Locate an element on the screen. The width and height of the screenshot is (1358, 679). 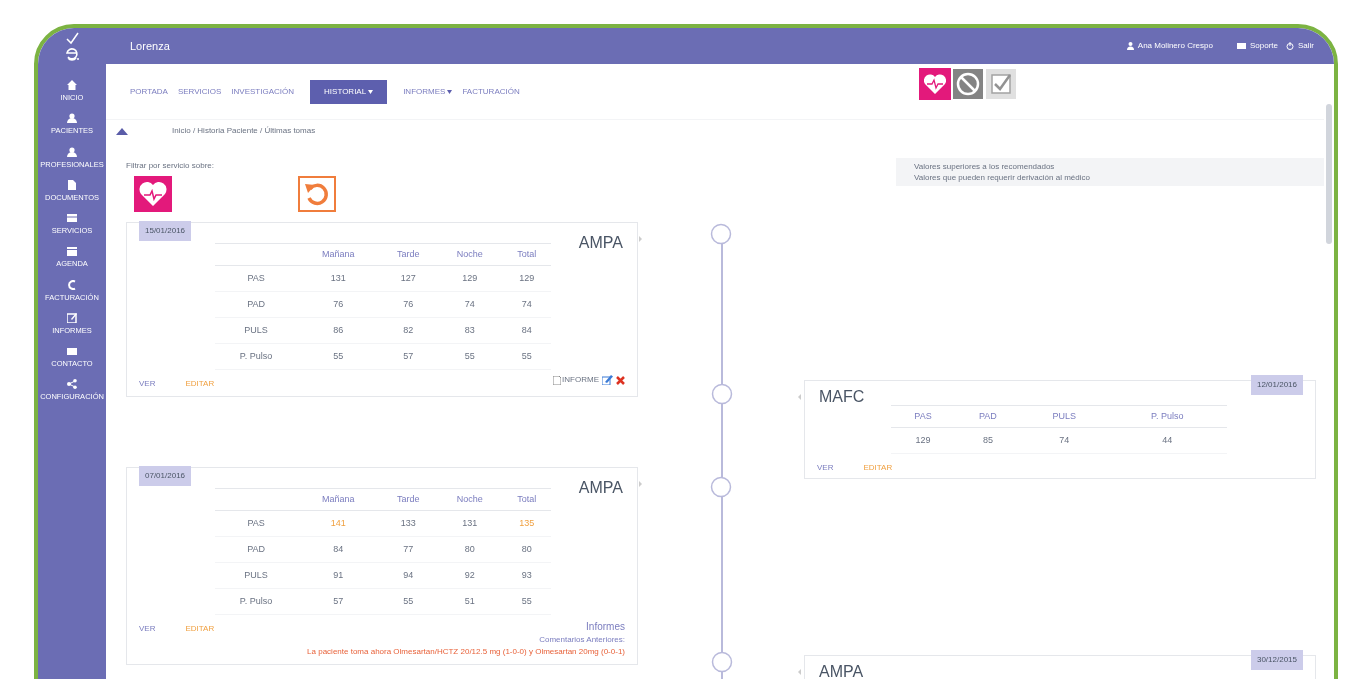
logo-icon is located at coordinates (72, 46).